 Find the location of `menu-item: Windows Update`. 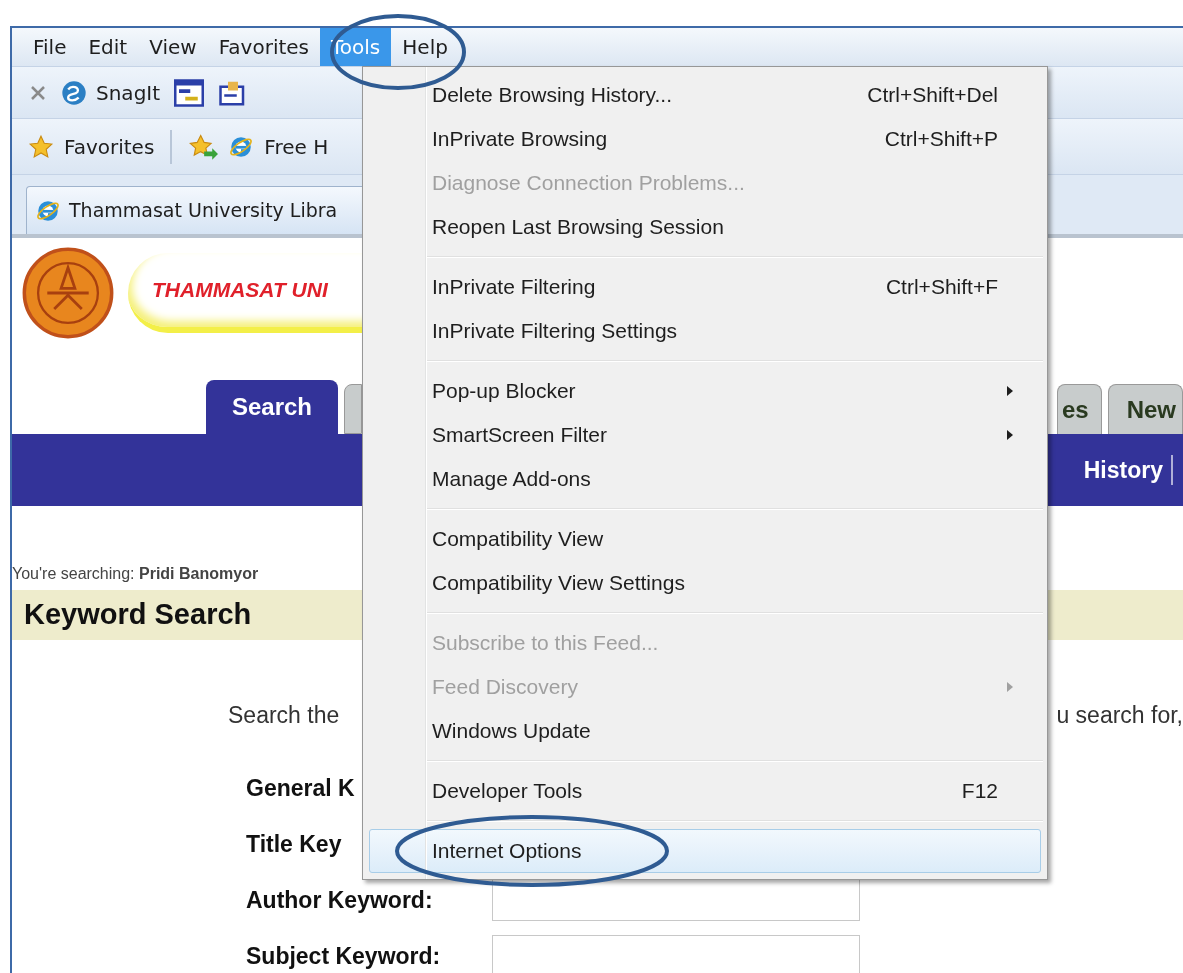

menu-item: Windows Update is located at coordinates (705, 731).